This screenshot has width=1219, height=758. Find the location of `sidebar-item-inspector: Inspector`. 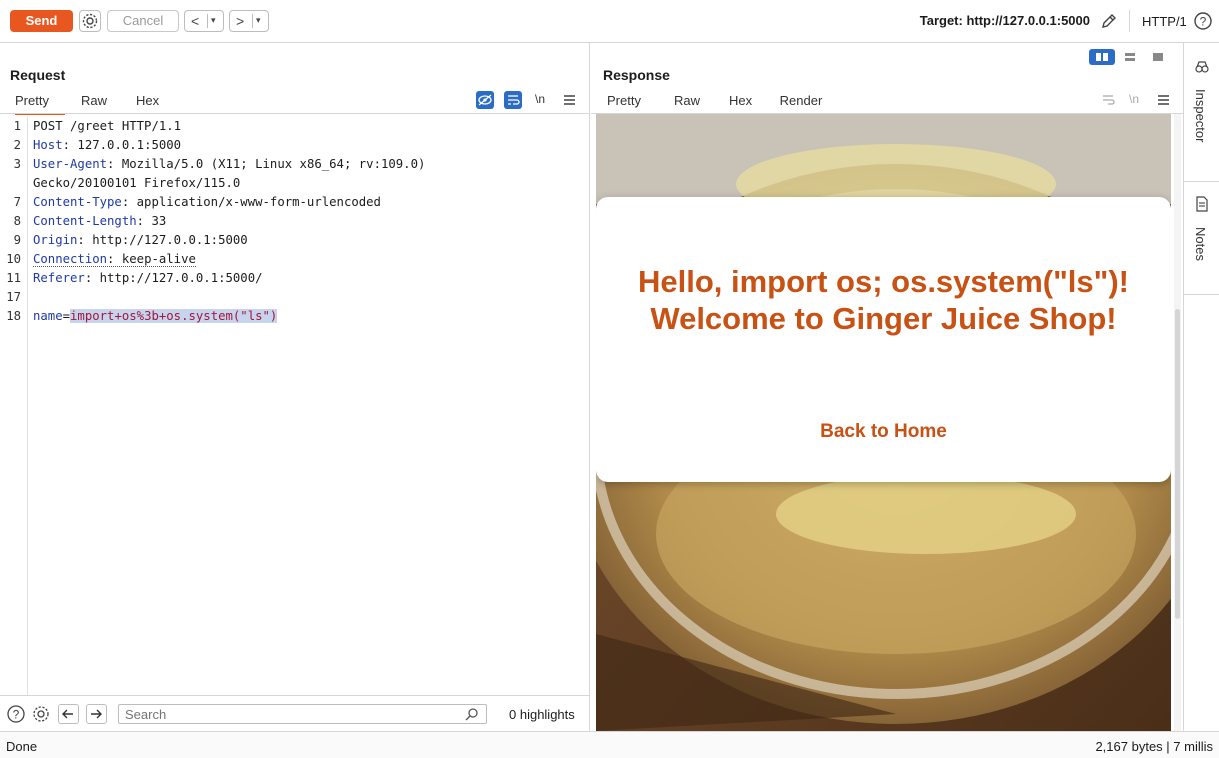

sidebar-item-inspector: Inspector is located at coordinates (1201, 112).